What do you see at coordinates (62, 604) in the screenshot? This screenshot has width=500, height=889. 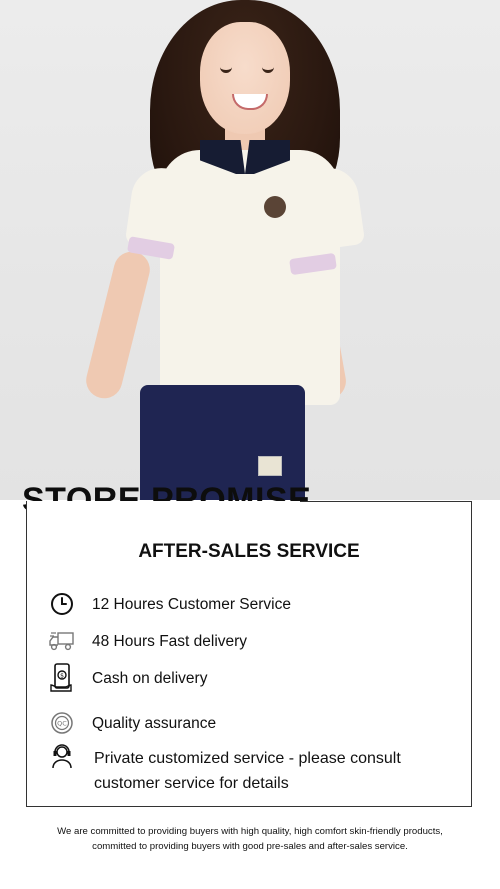 I see `clock-icon` at bounding box center [62, 604].